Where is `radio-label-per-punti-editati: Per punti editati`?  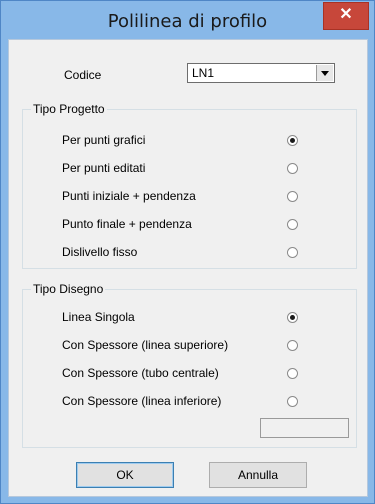
radio-label-per-punti-editati: Per punti editati is located at coordinates (104, 168).